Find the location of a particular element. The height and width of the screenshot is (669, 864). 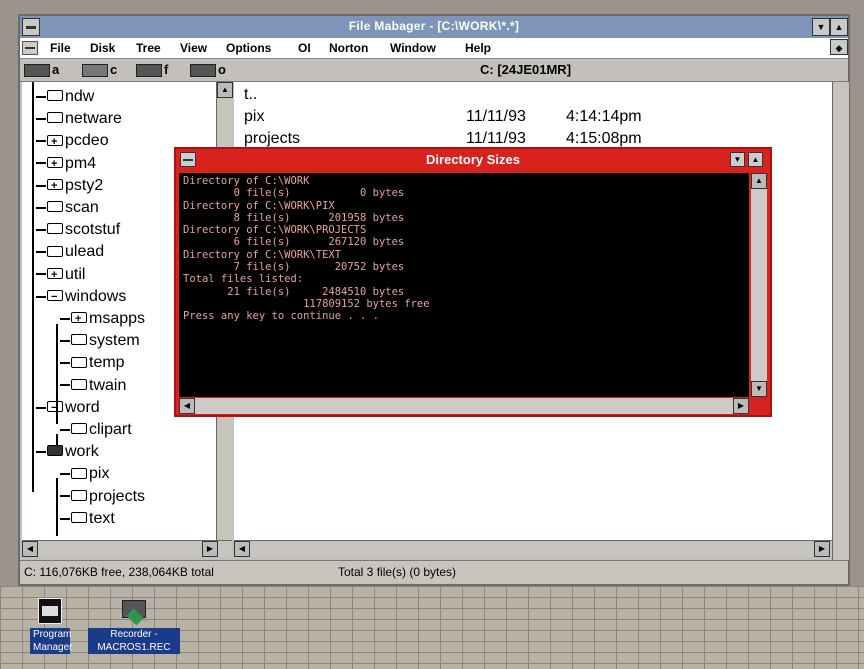

file-count-status: Total 3 file(s) (0 bytes) is located at coordinates (397, 572).